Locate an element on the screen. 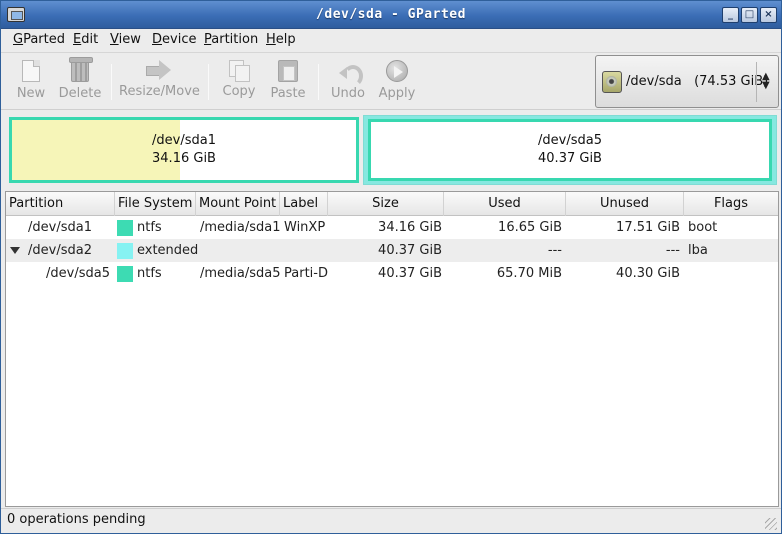 This screenshot has width=782, height=534. column-header-unused: Unused is located at coordinates (625, 204).